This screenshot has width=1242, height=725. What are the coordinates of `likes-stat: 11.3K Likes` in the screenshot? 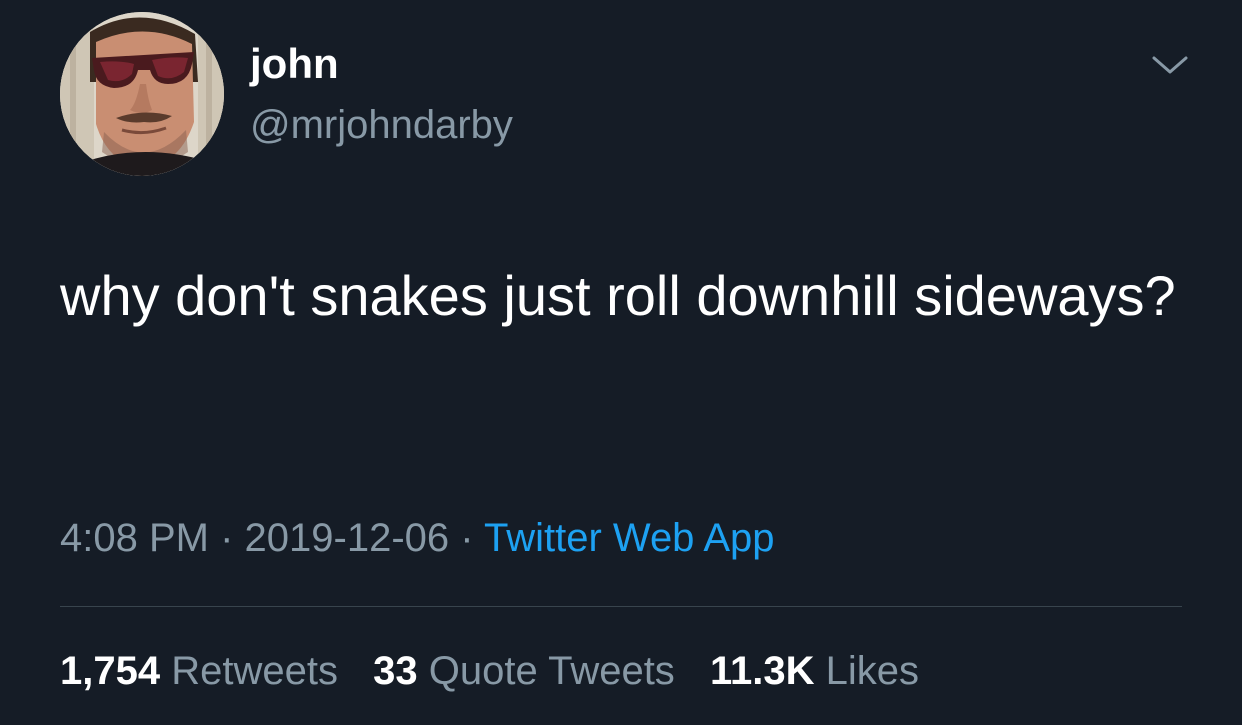 It's located at (814, 671).